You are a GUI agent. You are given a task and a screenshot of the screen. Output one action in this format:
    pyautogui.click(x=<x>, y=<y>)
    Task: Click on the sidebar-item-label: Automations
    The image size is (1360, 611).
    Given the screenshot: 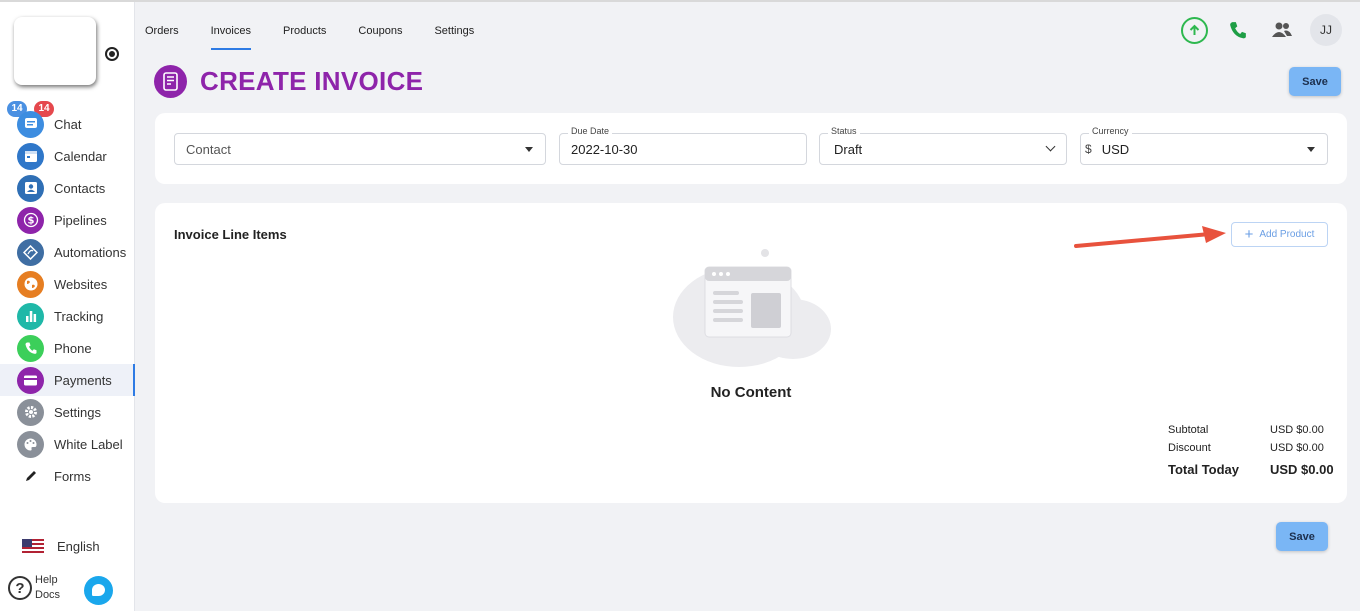 What is the action you would take?
    pyautogui.click(x=90, y=252)
    